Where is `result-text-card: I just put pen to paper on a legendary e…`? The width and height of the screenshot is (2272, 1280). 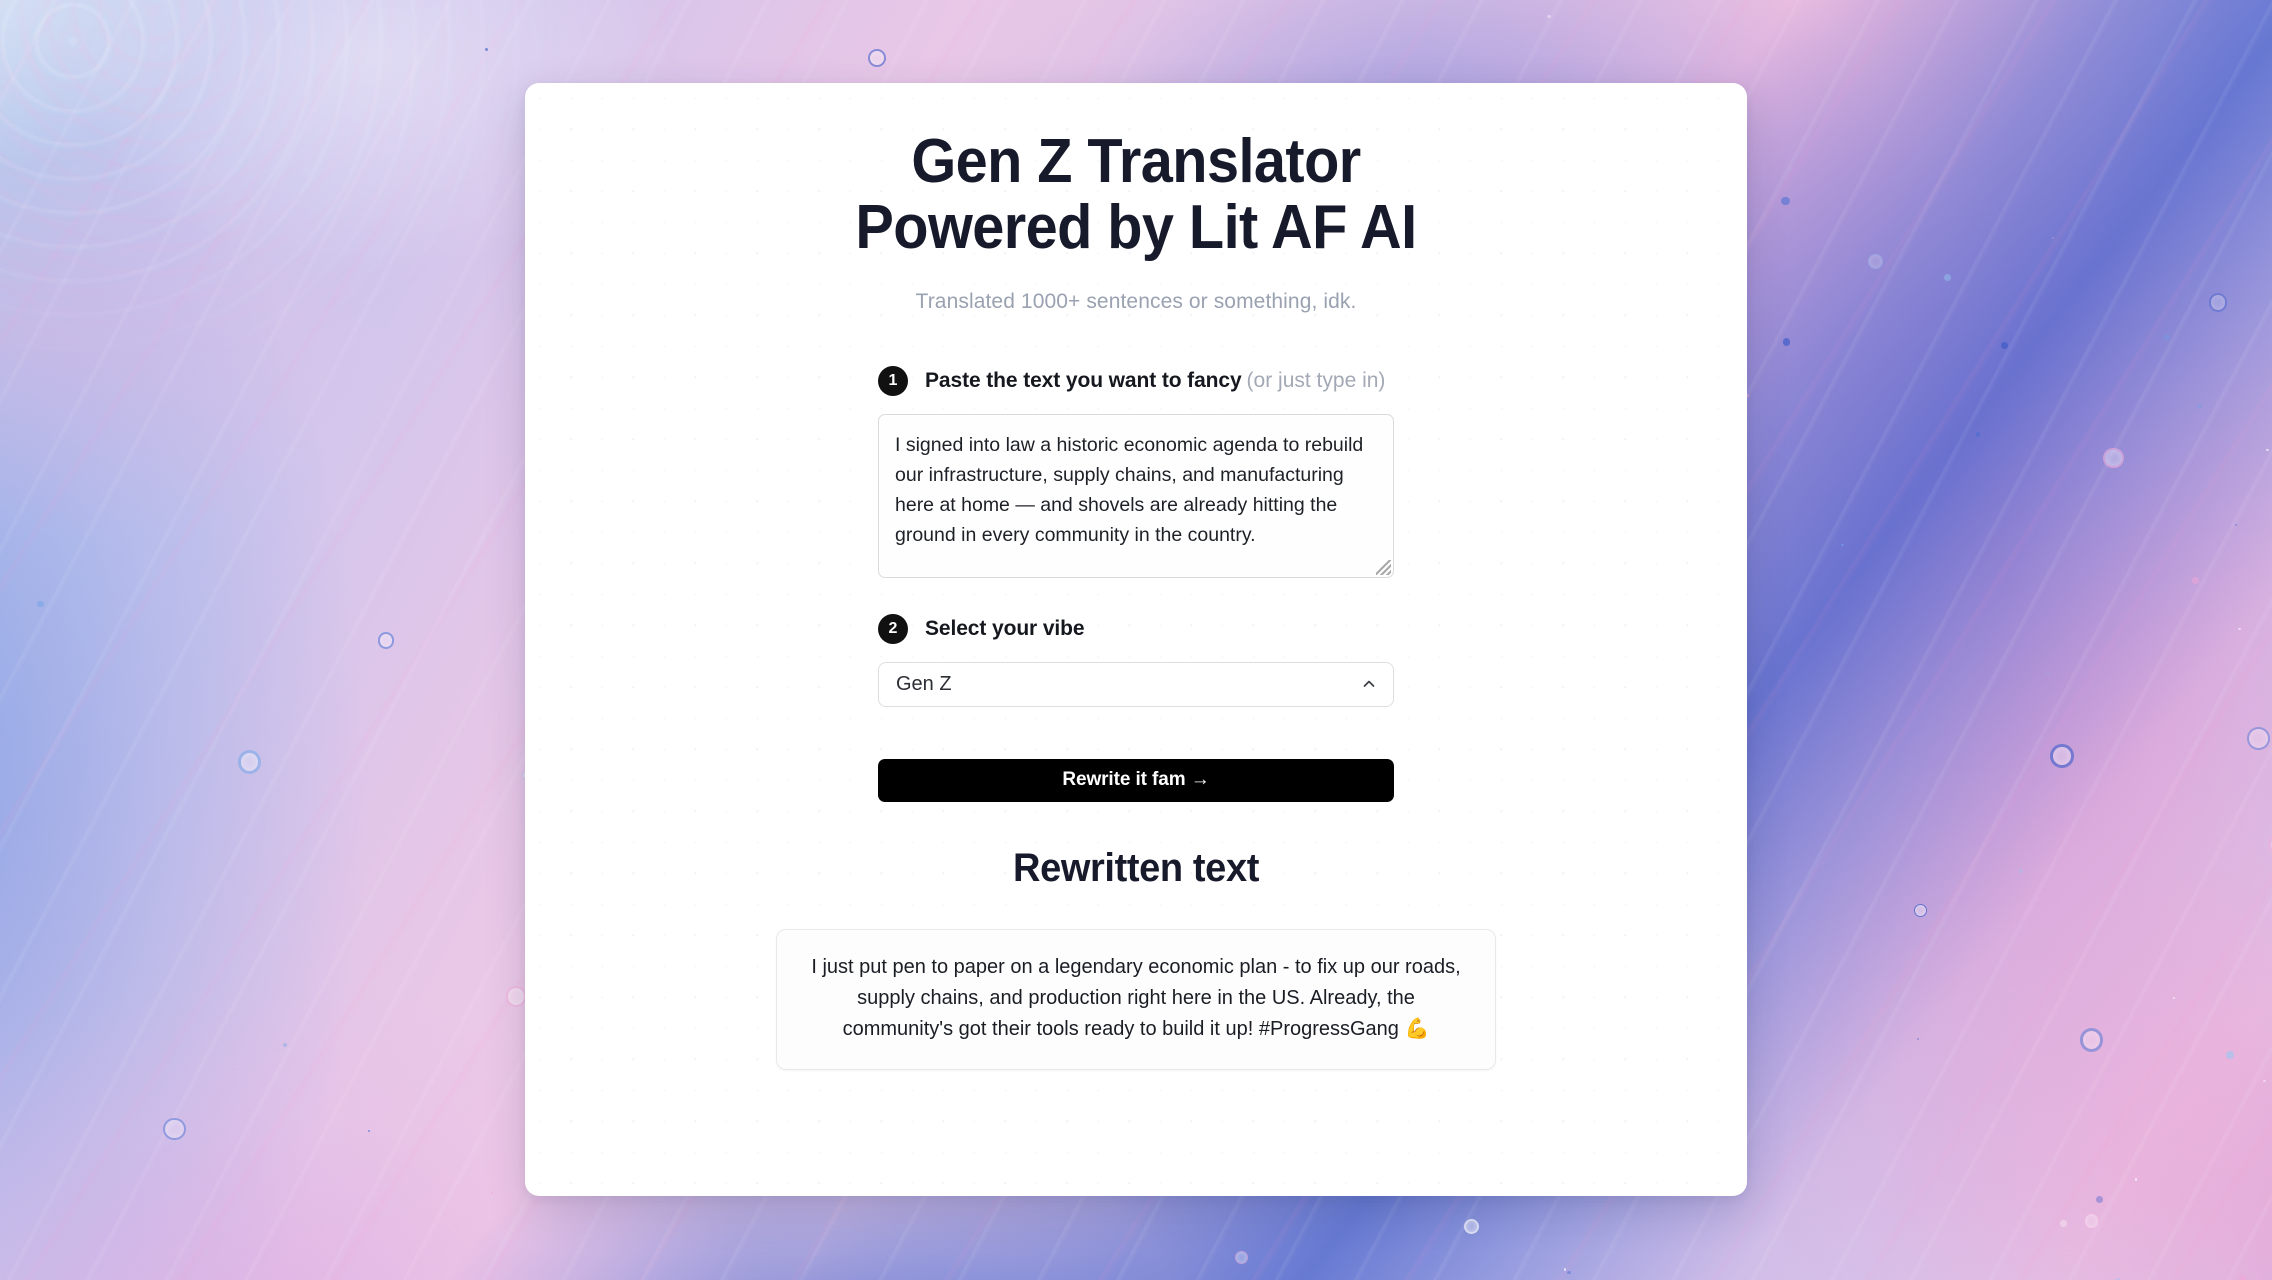 result-text-card: I just put pen to paper on a legendary e… is located at coordinates (1136, 999).